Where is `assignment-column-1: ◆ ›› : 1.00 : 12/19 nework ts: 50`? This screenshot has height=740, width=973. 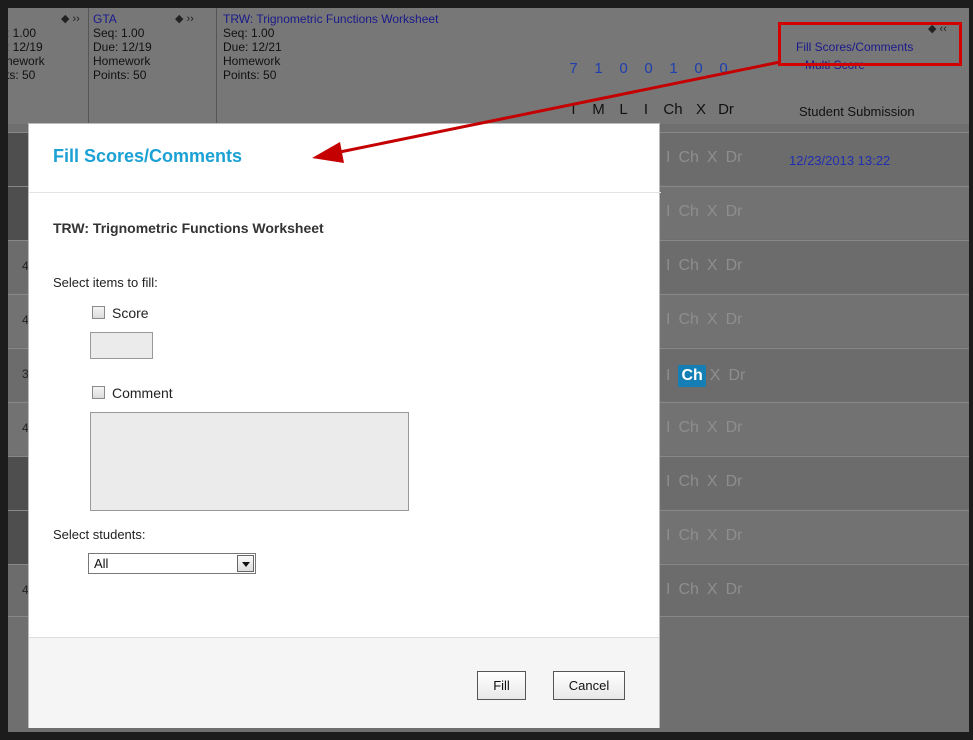 assignment-column-1: ◆ ›› : 1.00 : 12/19 nework ts: 50 is located at coordinates (44, 47).